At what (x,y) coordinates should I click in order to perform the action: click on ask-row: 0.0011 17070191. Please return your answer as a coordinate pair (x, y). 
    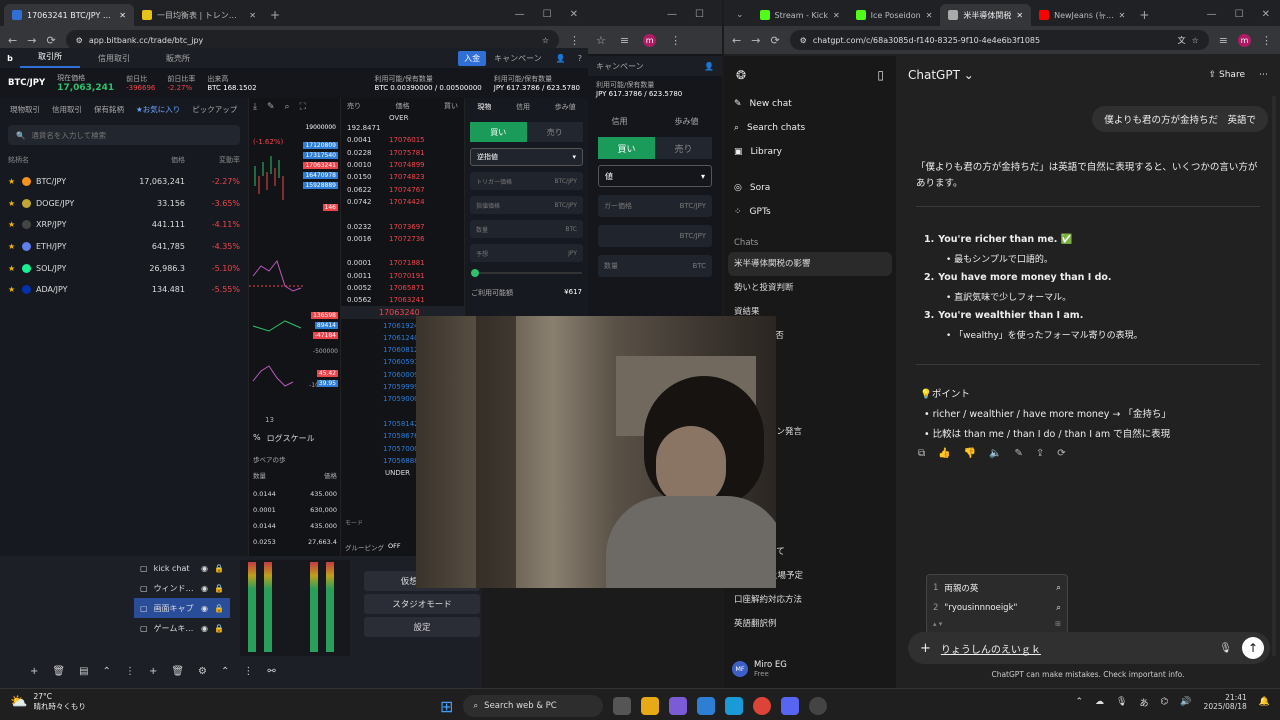
    Looking at the image, I should click on (402, 276).